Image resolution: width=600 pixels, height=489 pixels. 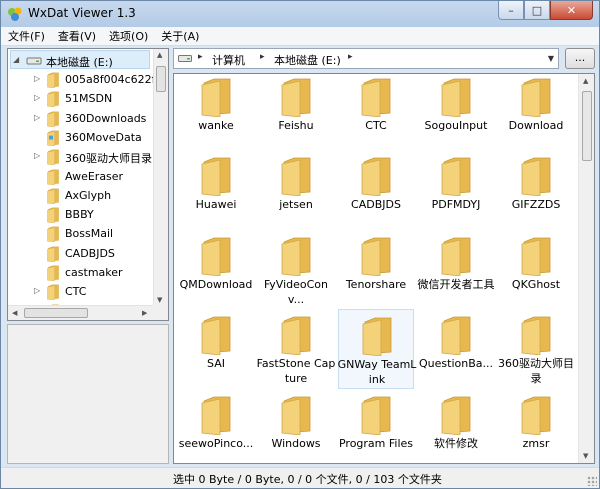 I want to click on tree-item: ▷ 360Downloads, so click(x=81, y=118).